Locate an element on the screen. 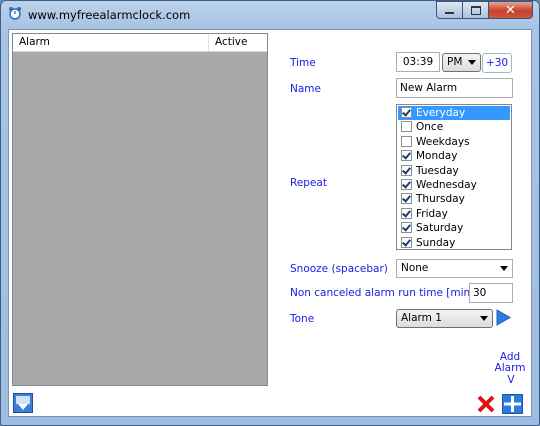  time-label: Time is located at coordinates (303, 63).